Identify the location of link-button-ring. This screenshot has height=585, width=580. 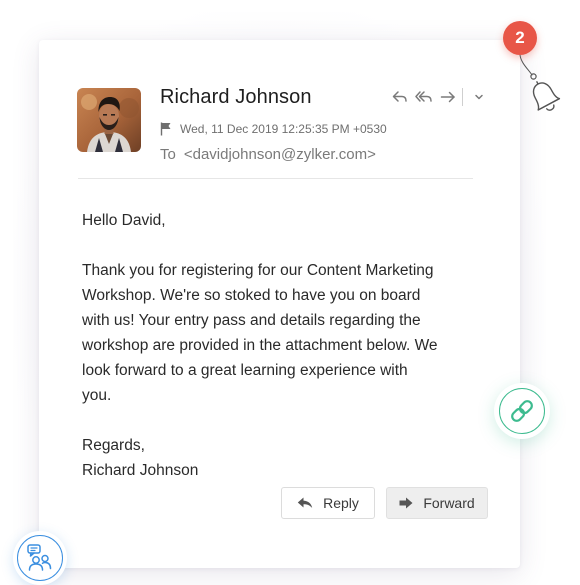
(522, 411).